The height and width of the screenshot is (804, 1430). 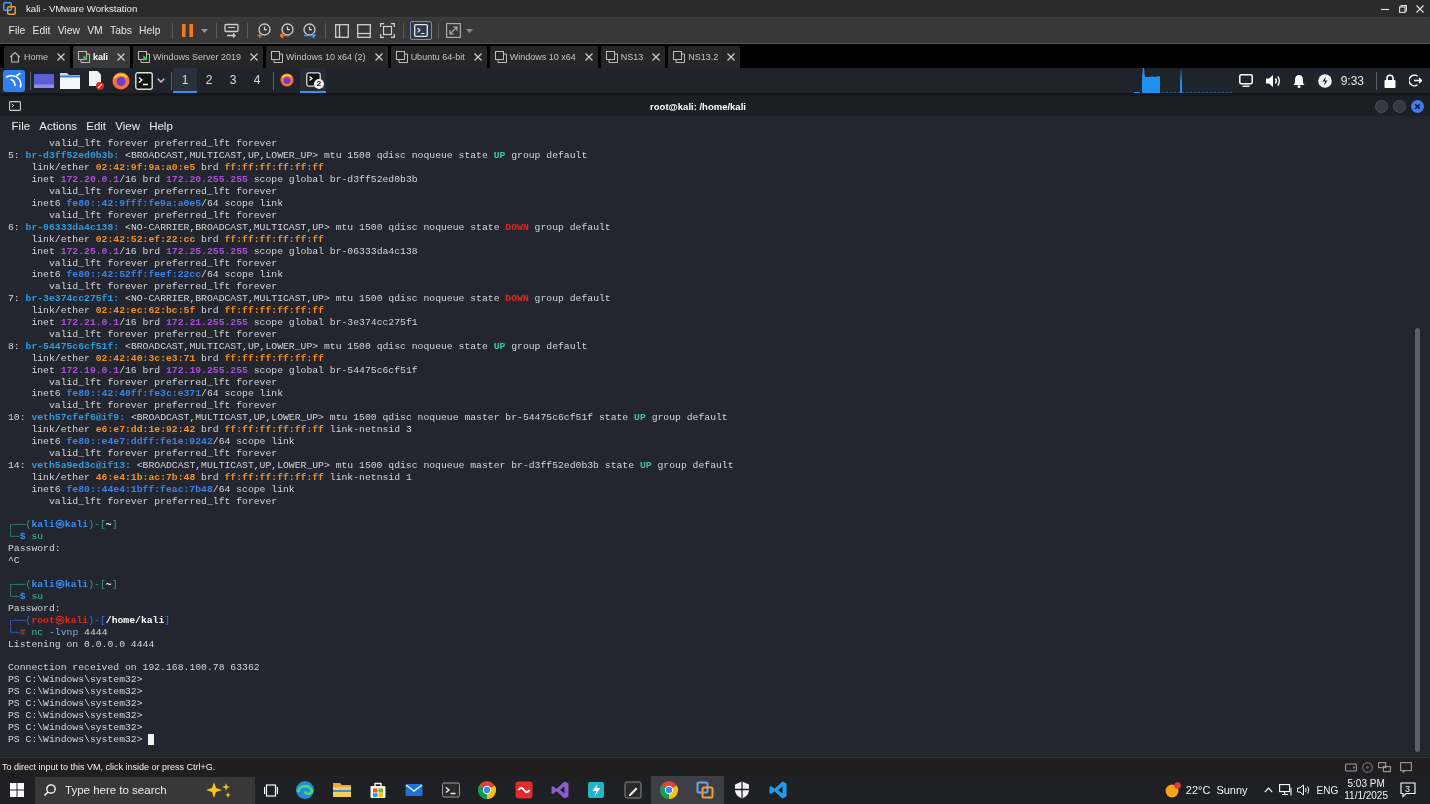 What do you see at coordinates (1298, 80) in the screenshot?
I see `bell-icon` at bounding box center [1298, 80].